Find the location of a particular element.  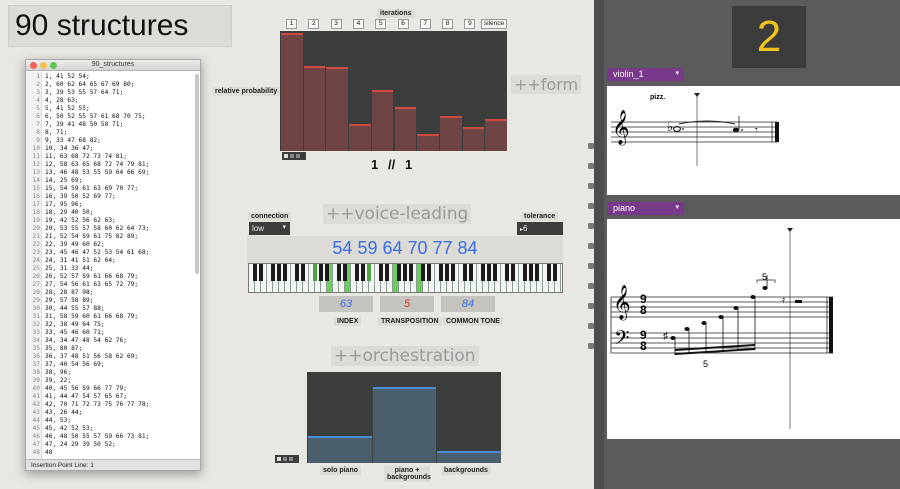

editor-titlebar: 90_structures is located at coordinates (113, 65).